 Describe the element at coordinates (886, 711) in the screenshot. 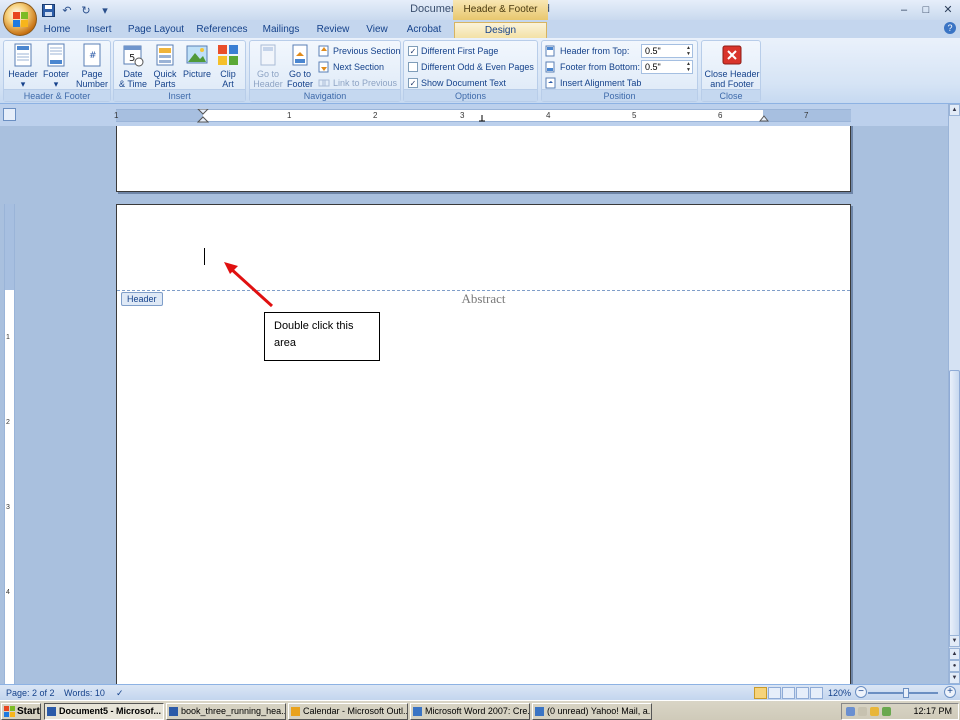

I see `security-icon` at that location.